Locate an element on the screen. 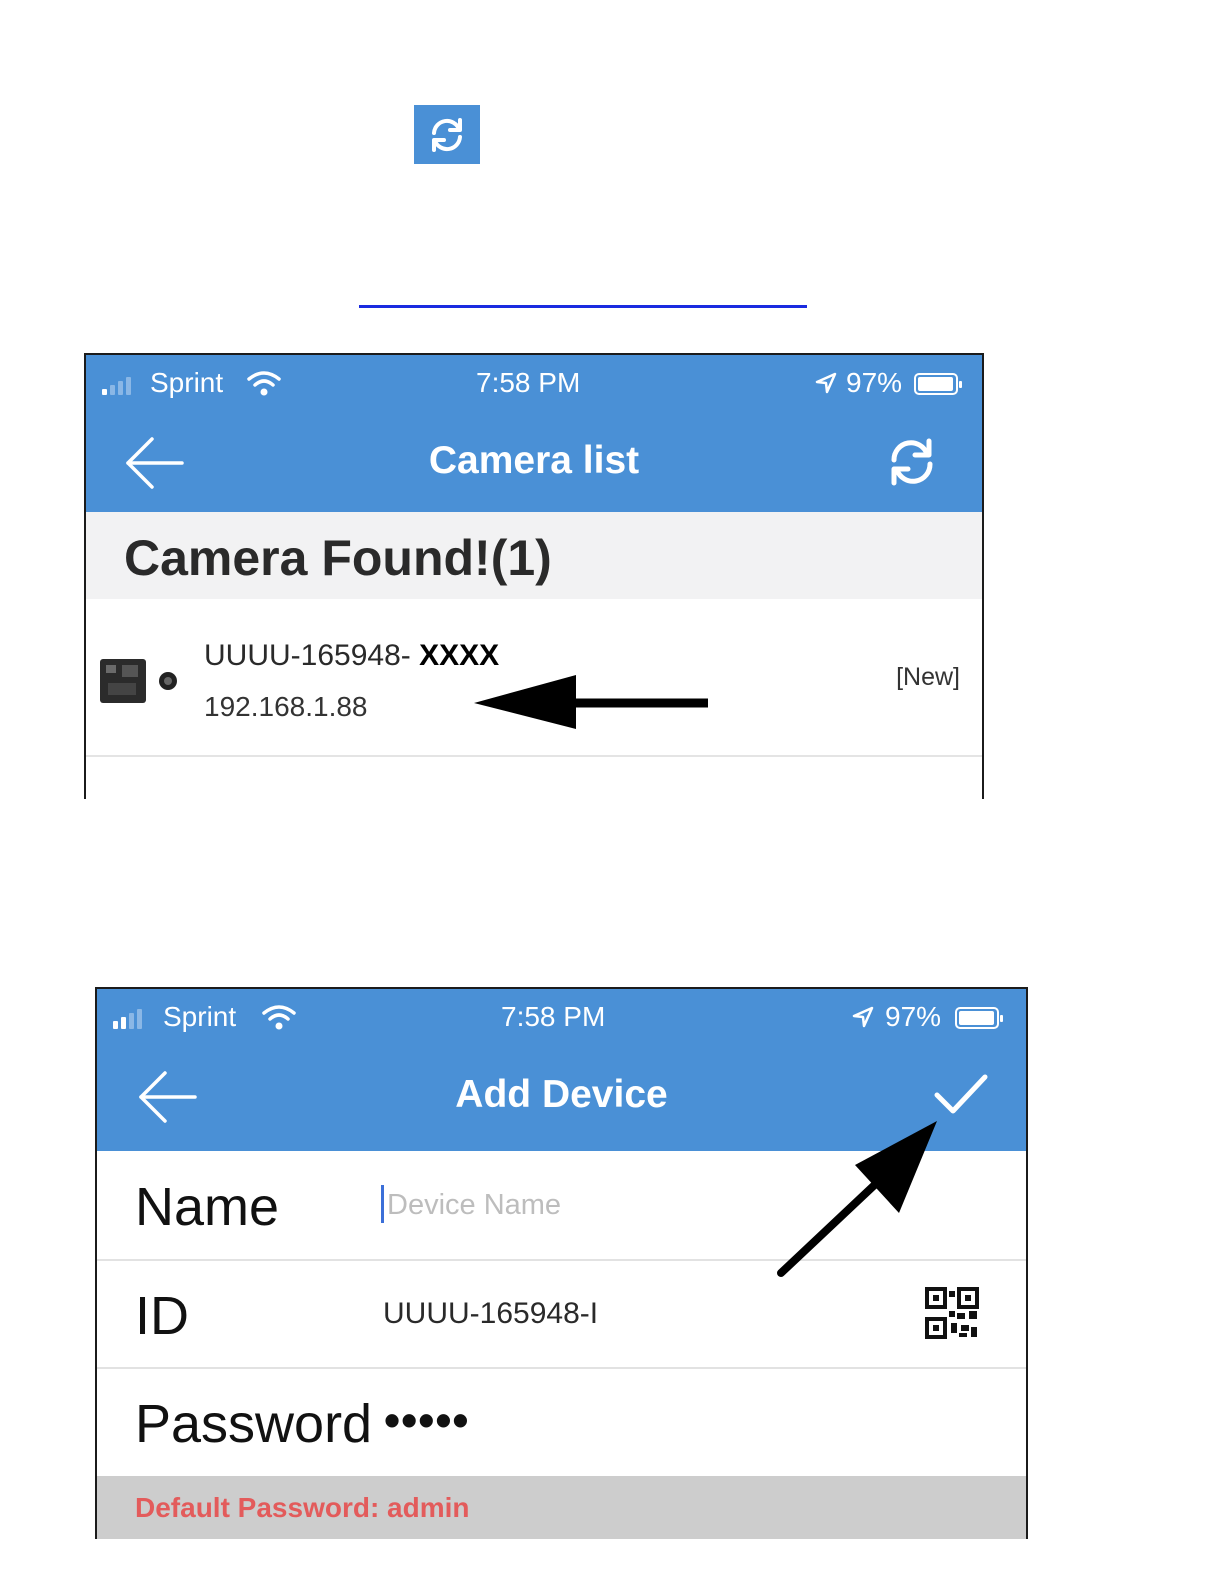 The image size is (1224, 1584). section-header: Camera Found!(1) is located at coordinates (534, 555).